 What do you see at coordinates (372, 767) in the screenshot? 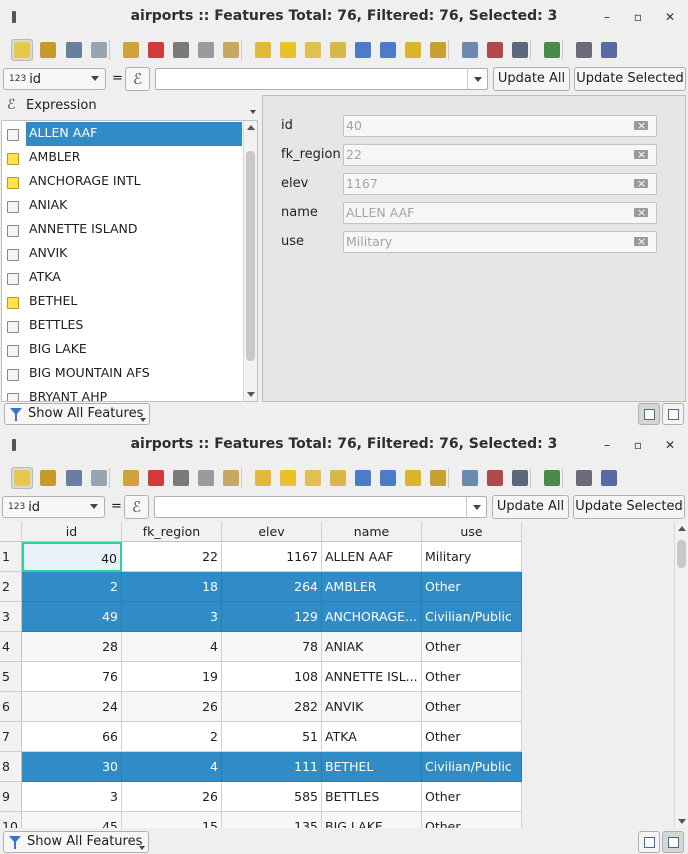
I see `table-cell-name: BETHEL` at bounding box center [372, 767].